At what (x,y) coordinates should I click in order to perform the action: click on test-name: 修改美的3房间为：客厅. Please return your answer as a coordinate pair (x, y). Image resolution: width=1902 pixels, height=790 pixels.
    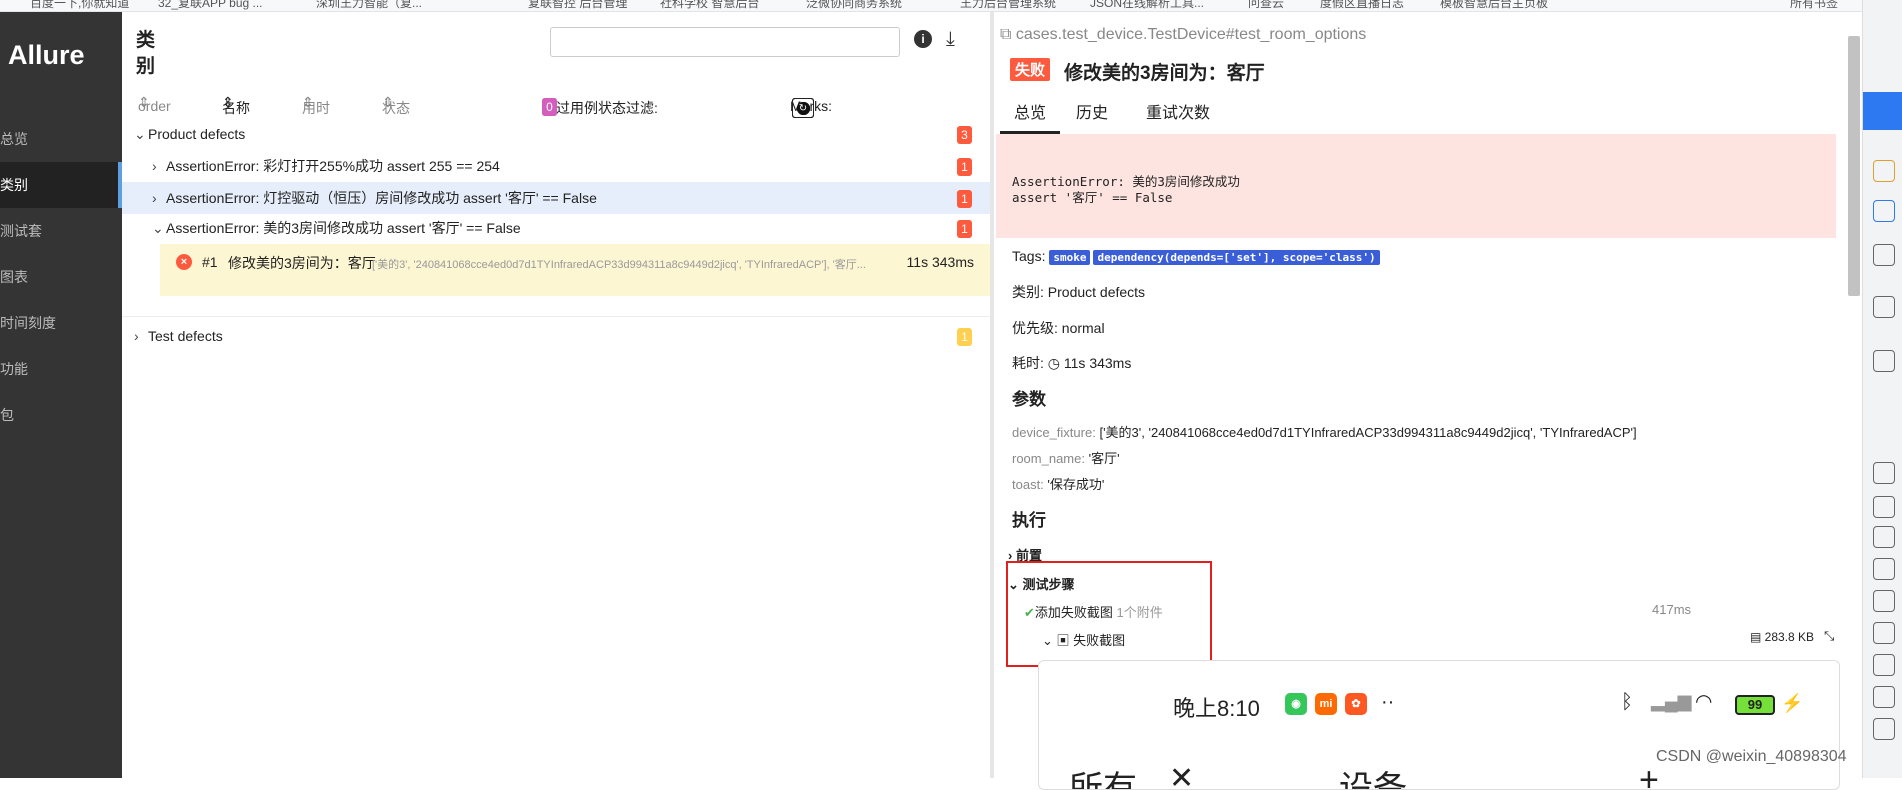
    Looking at the image, I should click on (302, 263).